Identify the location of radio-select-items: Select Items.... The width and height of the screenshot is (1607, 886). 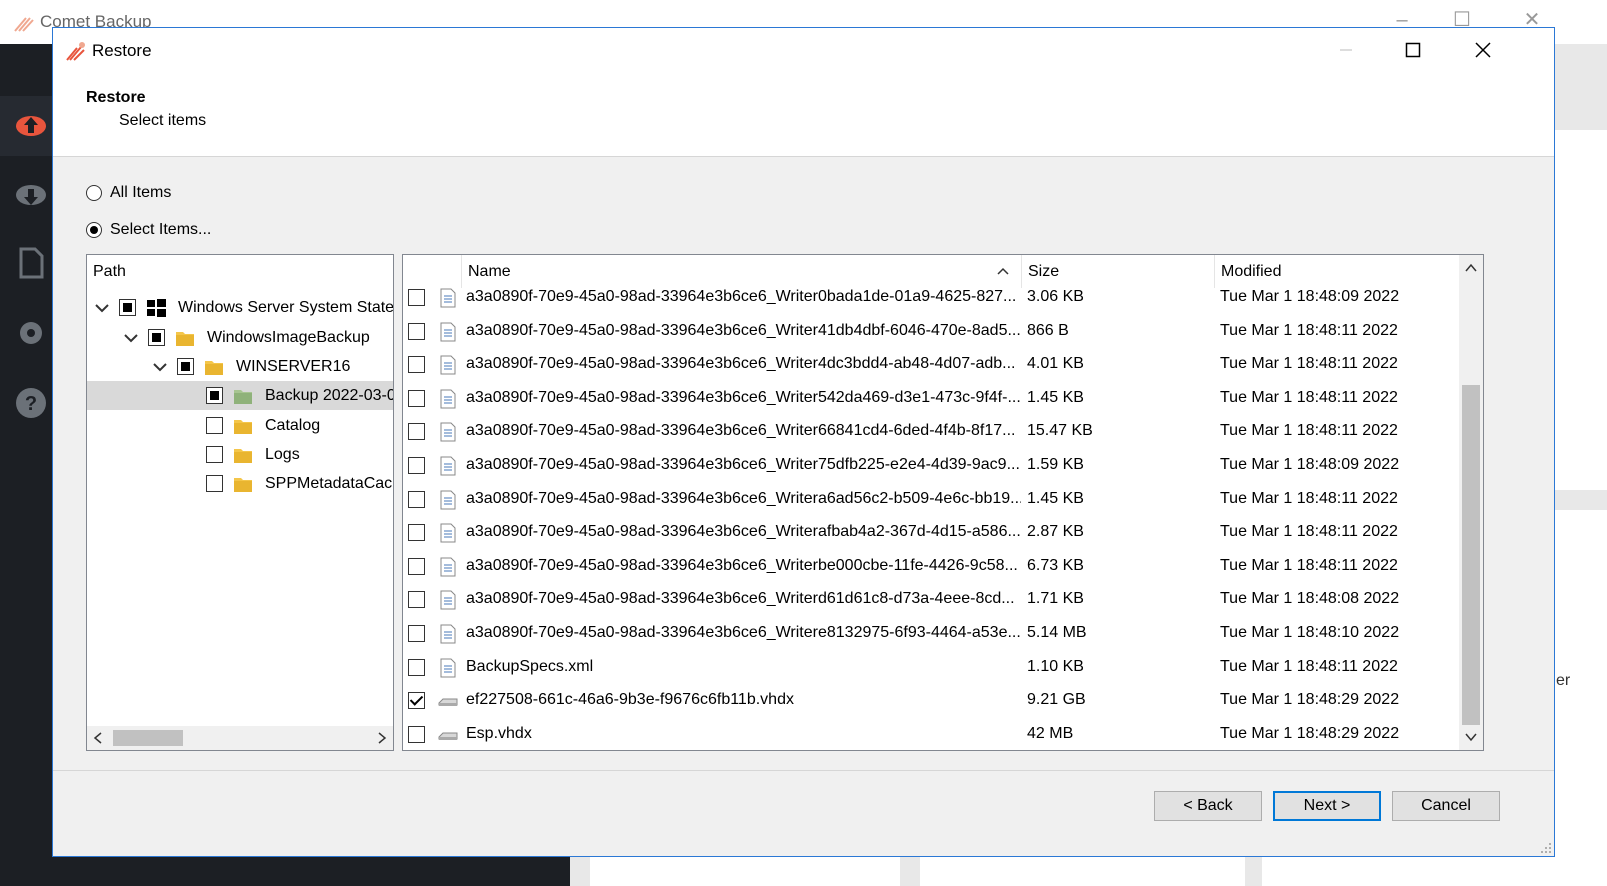
(148, 230).